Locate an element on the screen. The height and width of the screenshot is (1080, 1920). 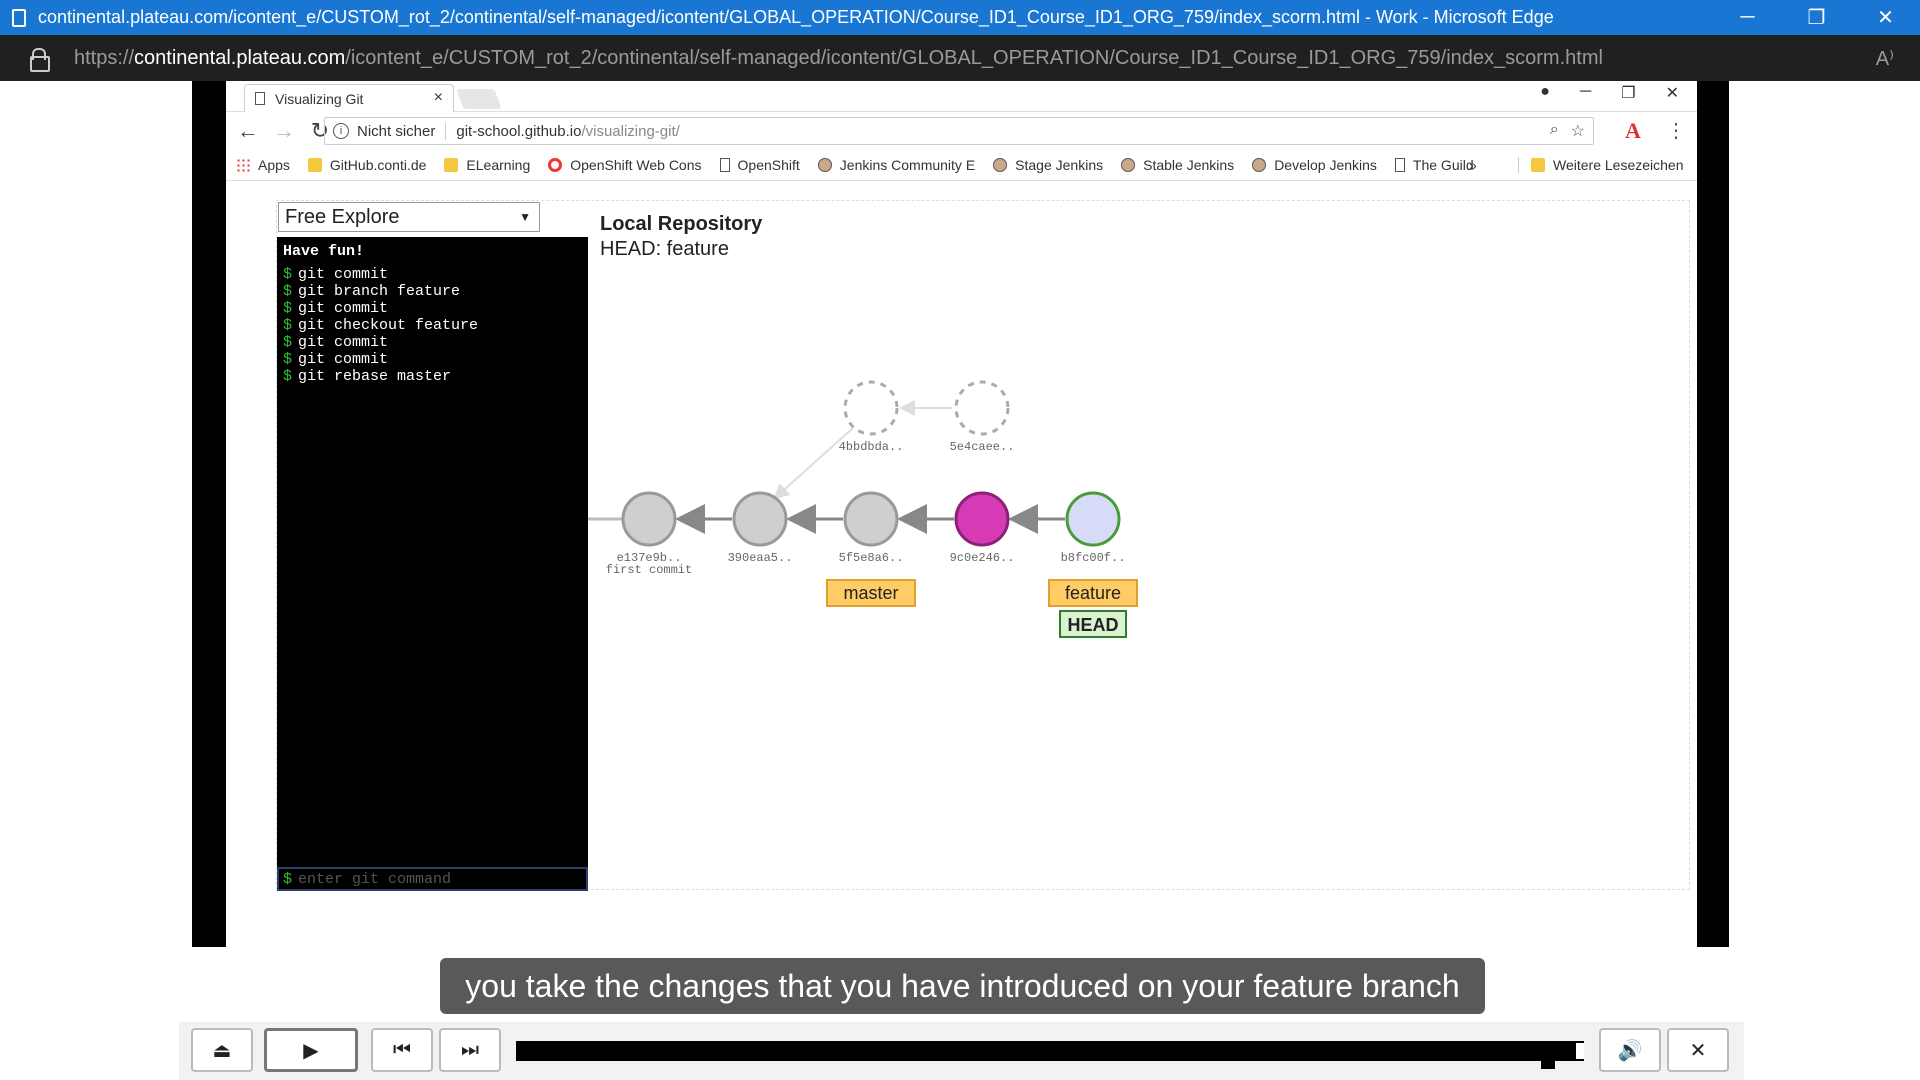
mode-dropdown: Free Explore ▼ is located at coordinates (409, 217).